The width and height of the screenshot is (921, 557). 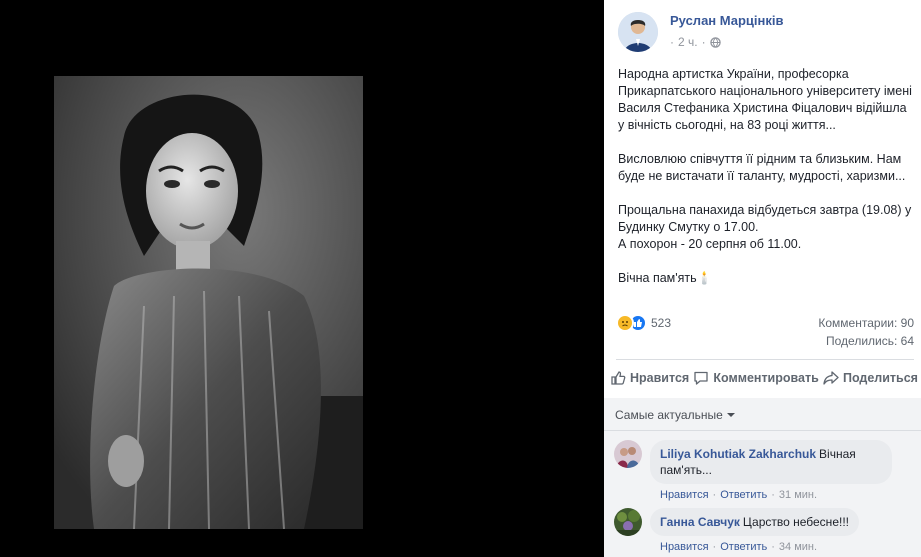 I want to click on globe-icon, so click(x=715, y=42).